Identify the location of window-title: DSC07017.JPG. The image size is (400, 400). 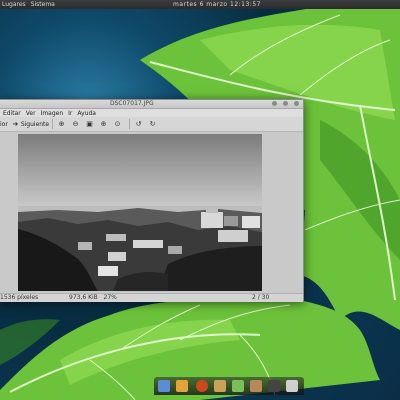
(132, 103).